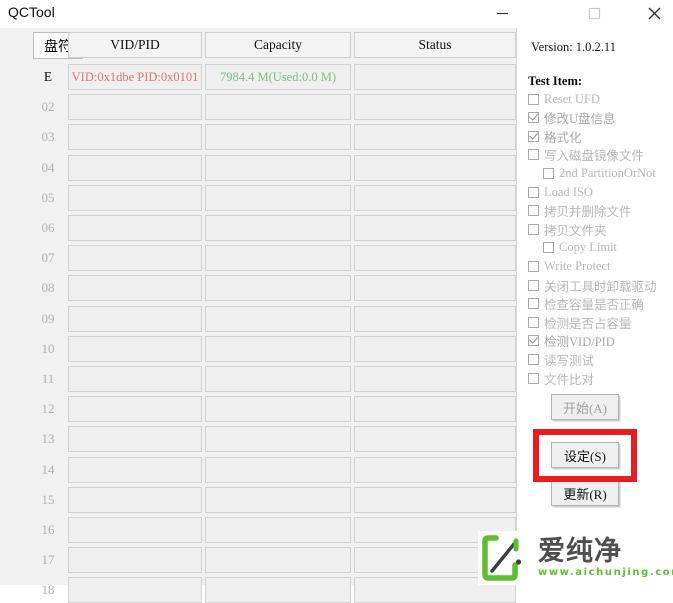 The height and width of the screenshot is (603, 673). I want to click on test-item-label: 拷贝文件夹, so click(575, 230).